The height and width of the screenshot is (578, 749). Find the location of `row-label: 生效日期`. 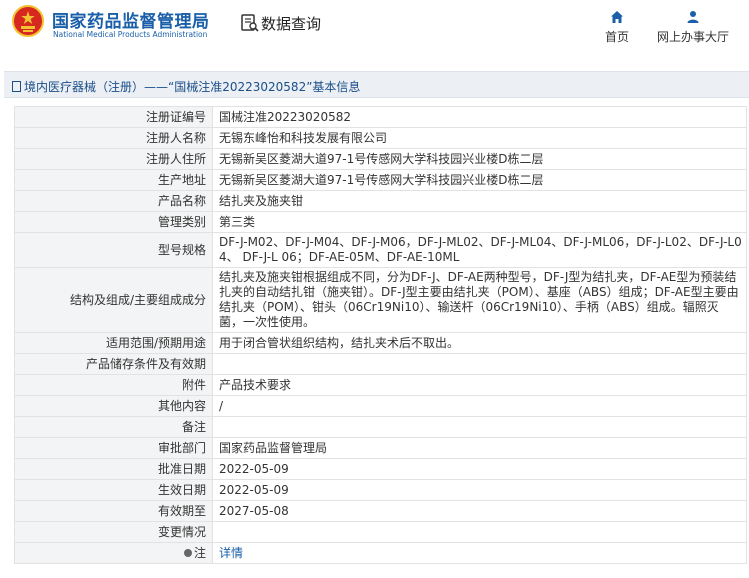

row-label: 生效日期 is located at coordinates (113, 490).